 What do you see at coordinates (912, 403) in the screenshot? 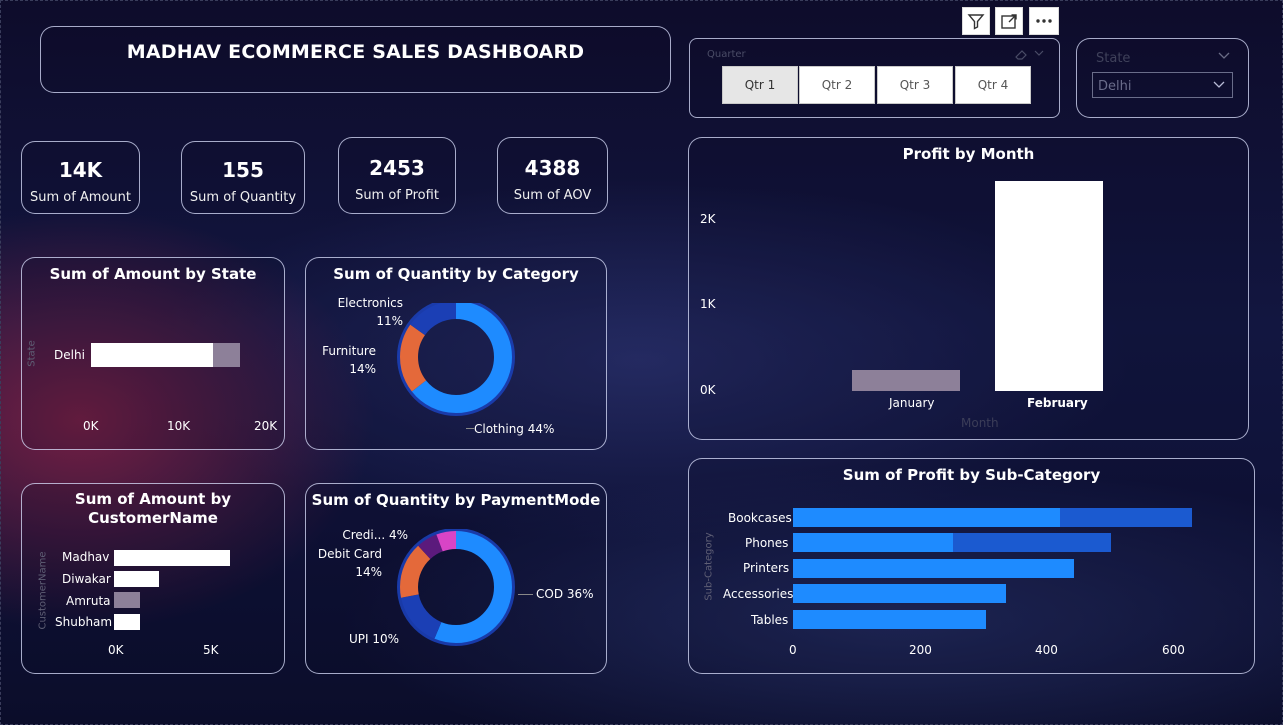
I see `x-tick-label: January` at bounding box center [912, 403].